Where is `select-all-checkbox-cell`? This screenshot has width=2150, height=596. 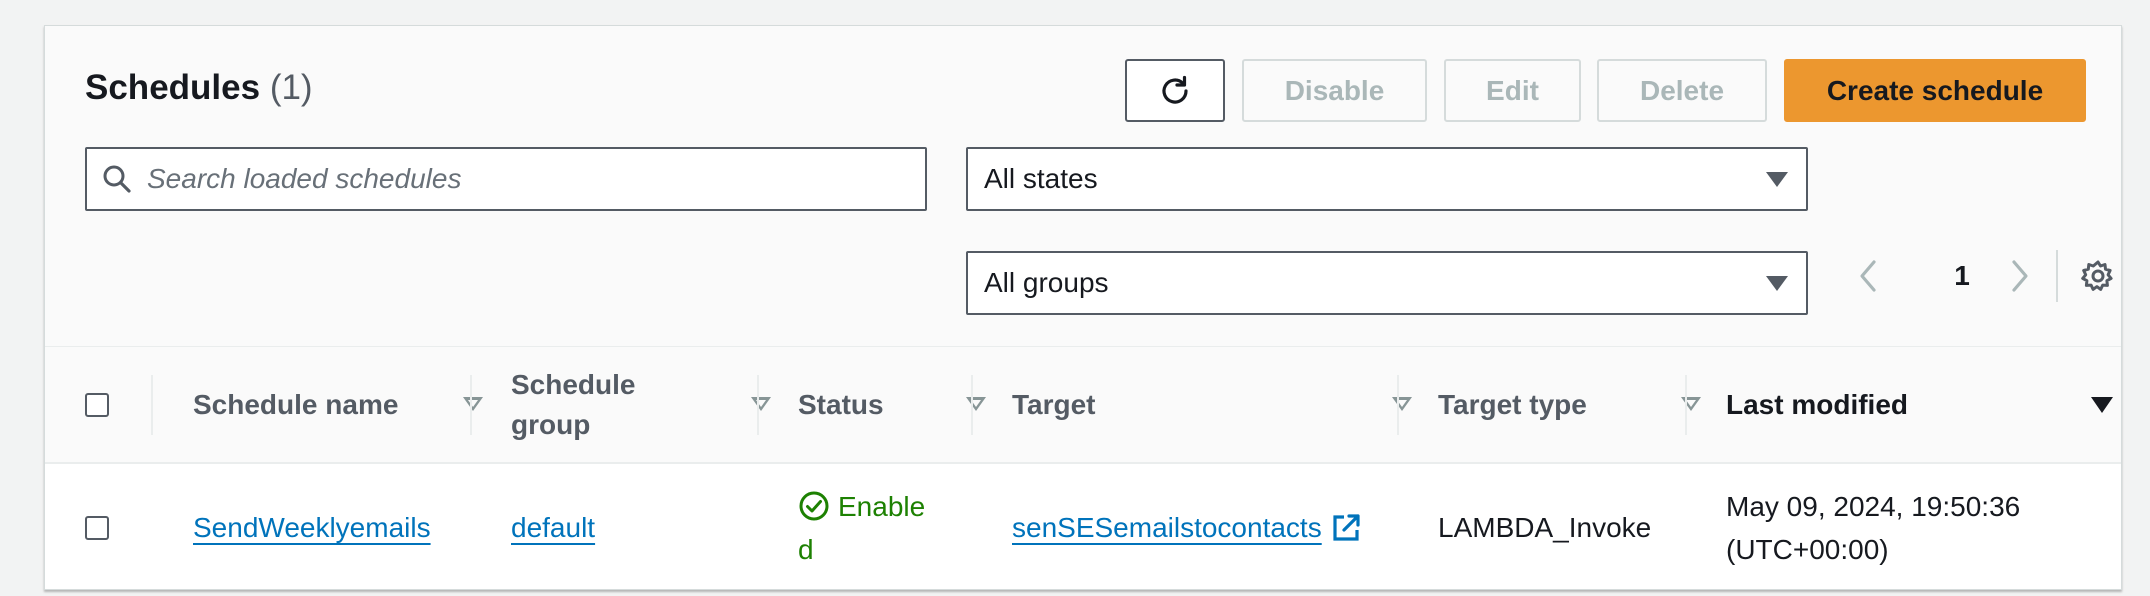
select-all-checkbox-cell is located at coordinates (105, 405).